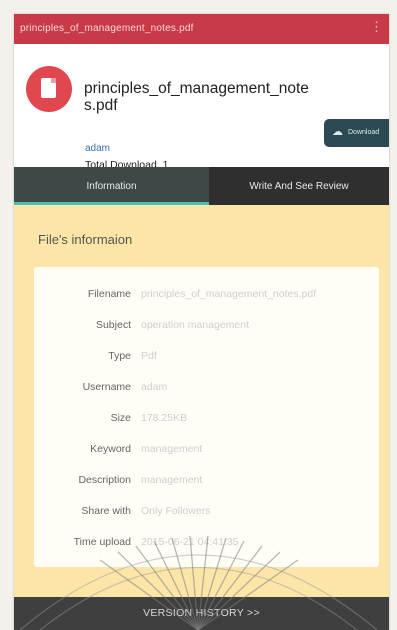  Describe the element at coordinates (109, 294) in the screenshot. I see `info-label: Filename` at that location.